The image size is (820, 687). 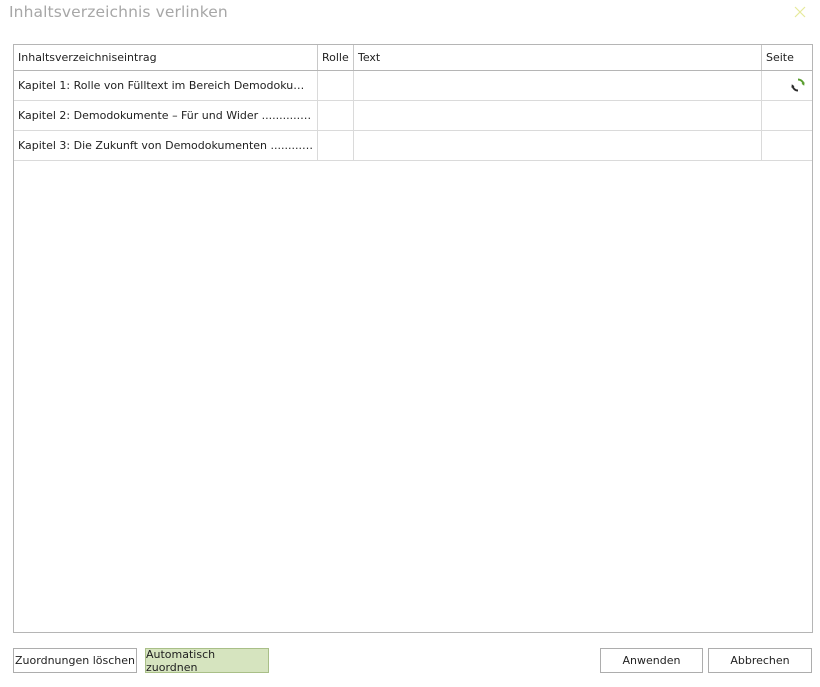 I want to click on auto-assign-button: Automatisch zuordnen, so click(x=207, y=661).